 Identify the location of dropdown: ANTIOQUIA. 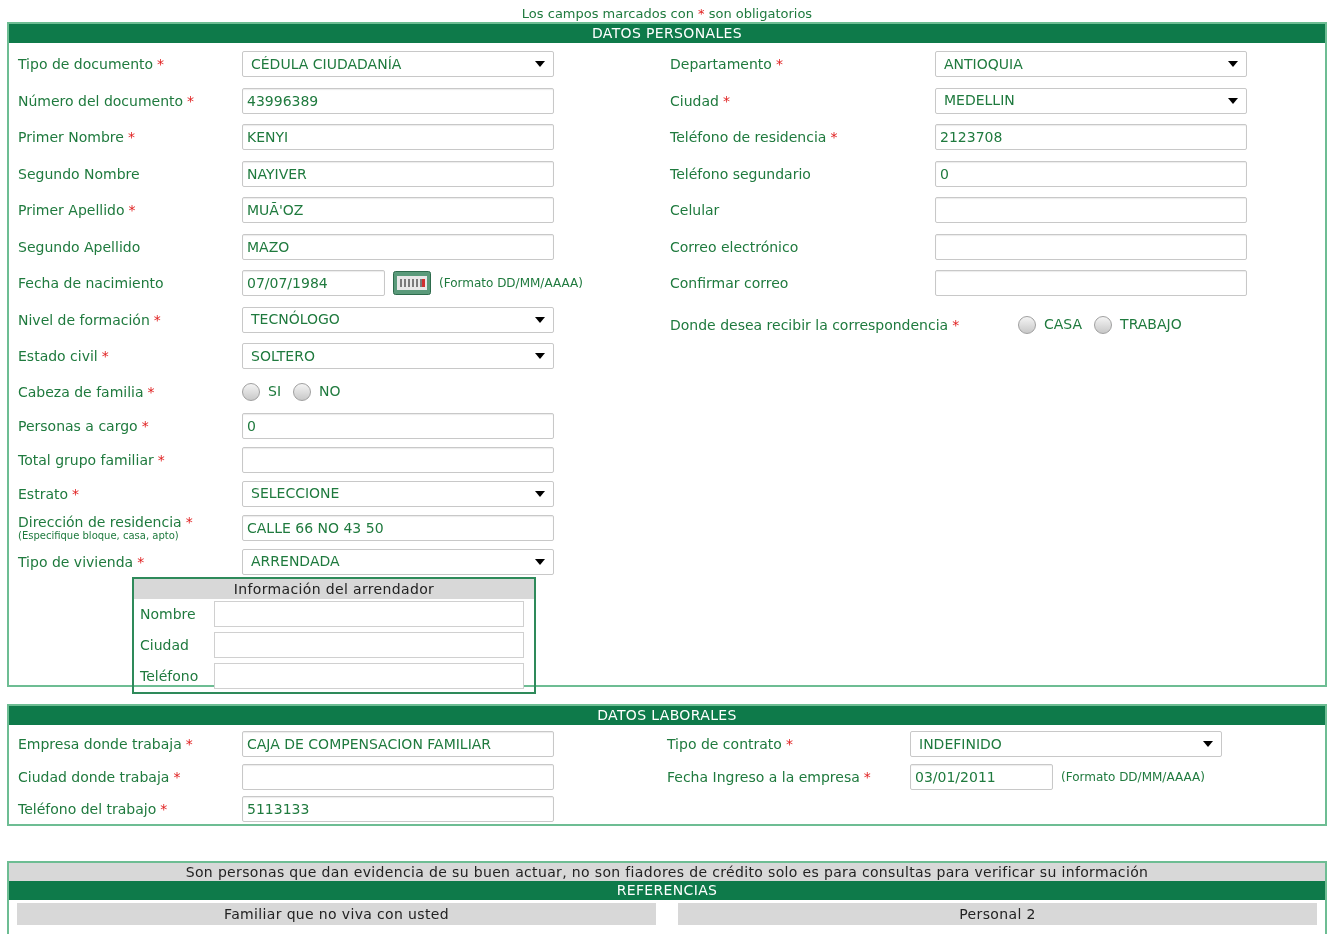
(1091, 64).